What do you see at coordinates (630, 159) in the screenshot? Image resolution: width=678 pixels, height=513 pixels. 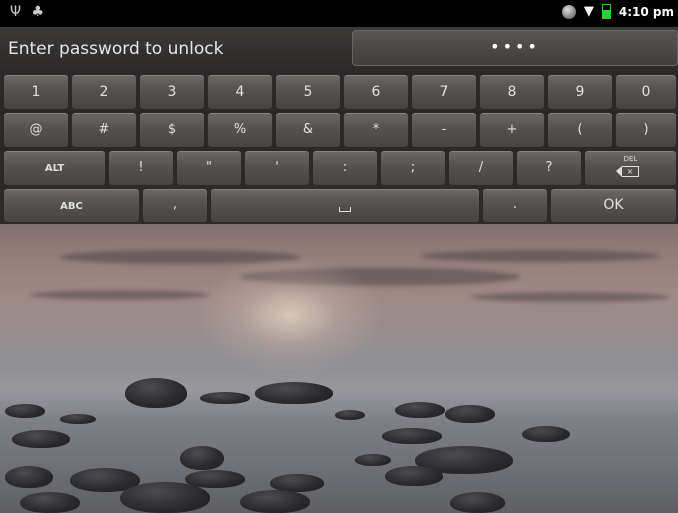 I see `delete-key-label: DEL` at bounding box center [630, 159].